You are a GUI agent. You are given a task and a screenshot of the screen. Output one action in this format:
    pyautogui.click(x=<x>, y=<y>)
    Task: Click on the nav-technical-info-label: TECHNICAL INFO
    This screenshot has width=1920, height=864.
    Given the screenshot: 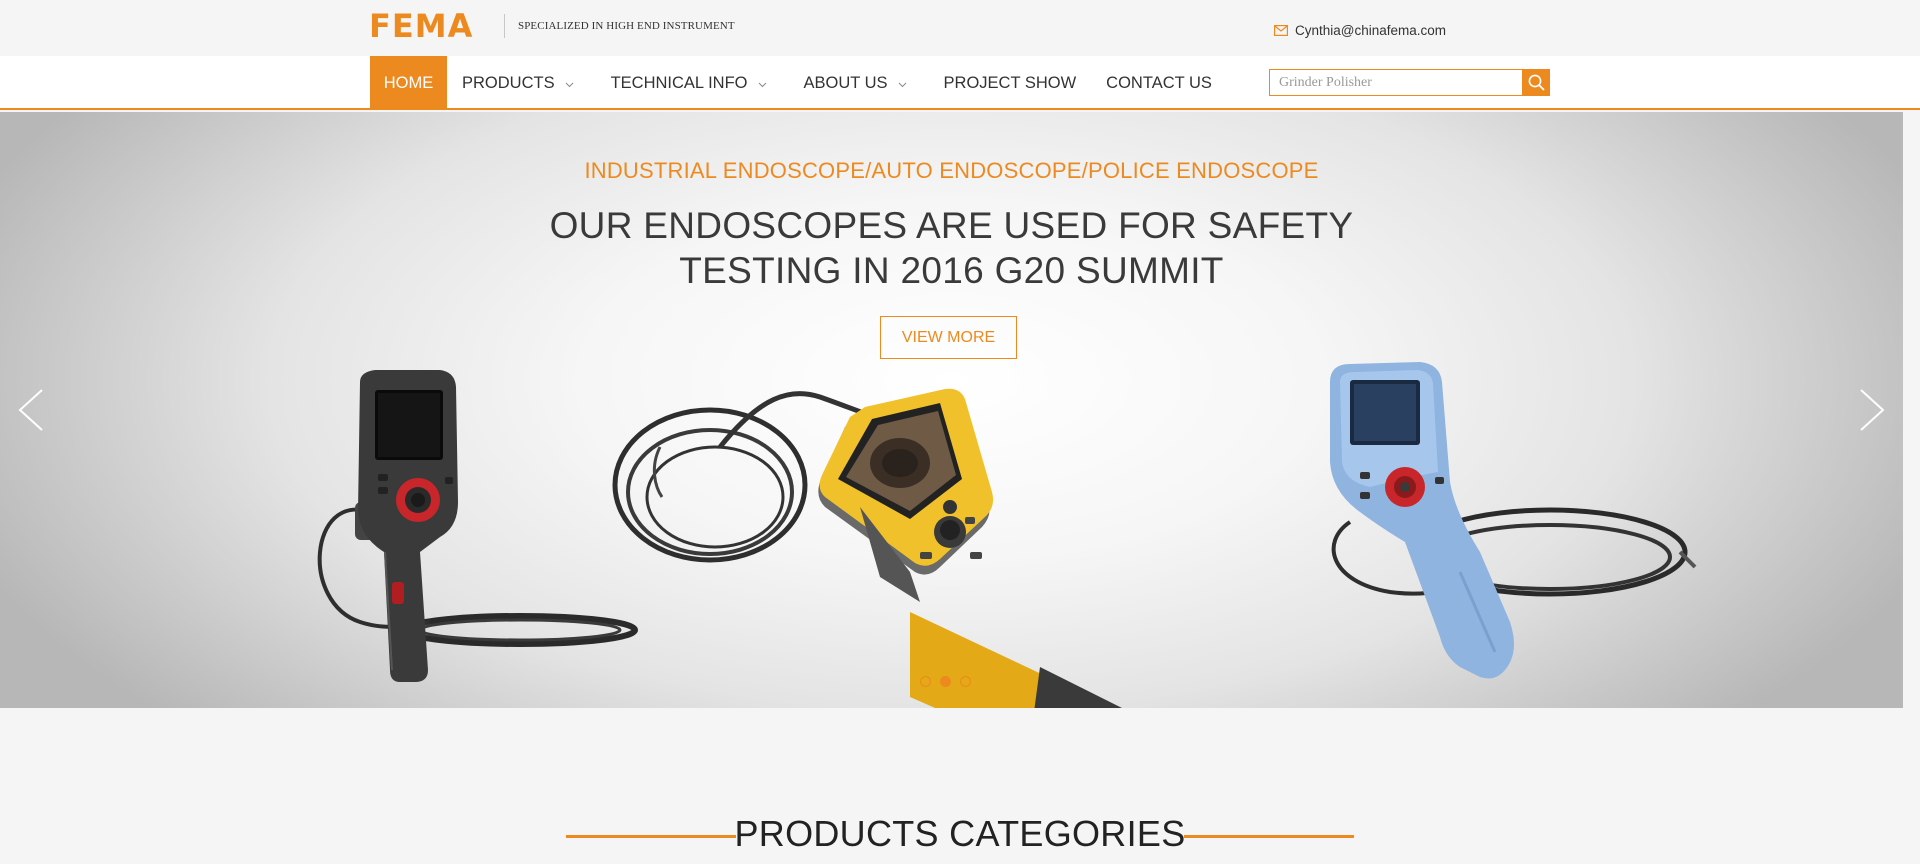 What is the action you would take?
    pyautogui.click(x=679, y=82)
    